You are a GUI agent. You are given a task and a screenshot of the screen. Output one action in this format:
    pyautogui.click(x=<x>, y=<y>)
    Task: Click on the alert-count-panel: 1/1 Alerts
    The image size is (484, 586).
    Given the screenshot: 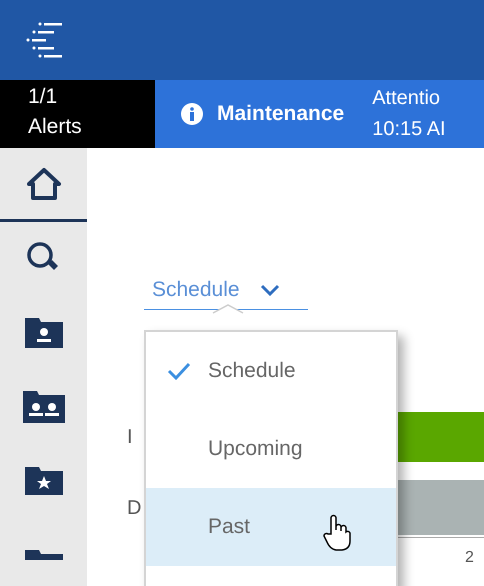 What is the action you would take?
    pyautogui.click(x=77, y=114)
    